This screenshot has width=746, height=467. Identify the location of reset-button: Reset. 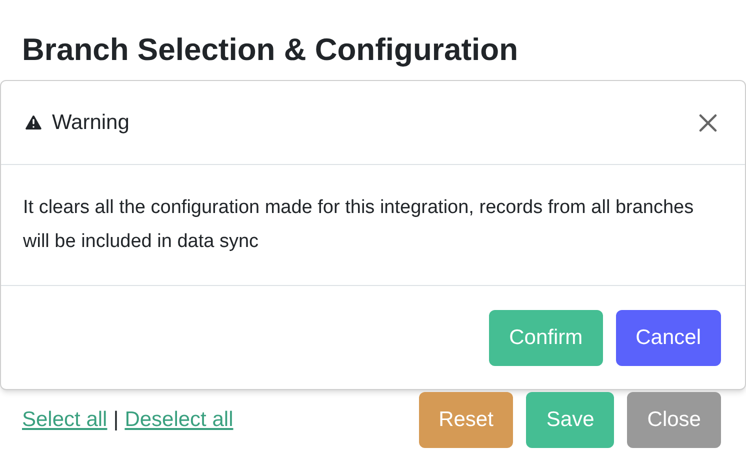
(466, 420).